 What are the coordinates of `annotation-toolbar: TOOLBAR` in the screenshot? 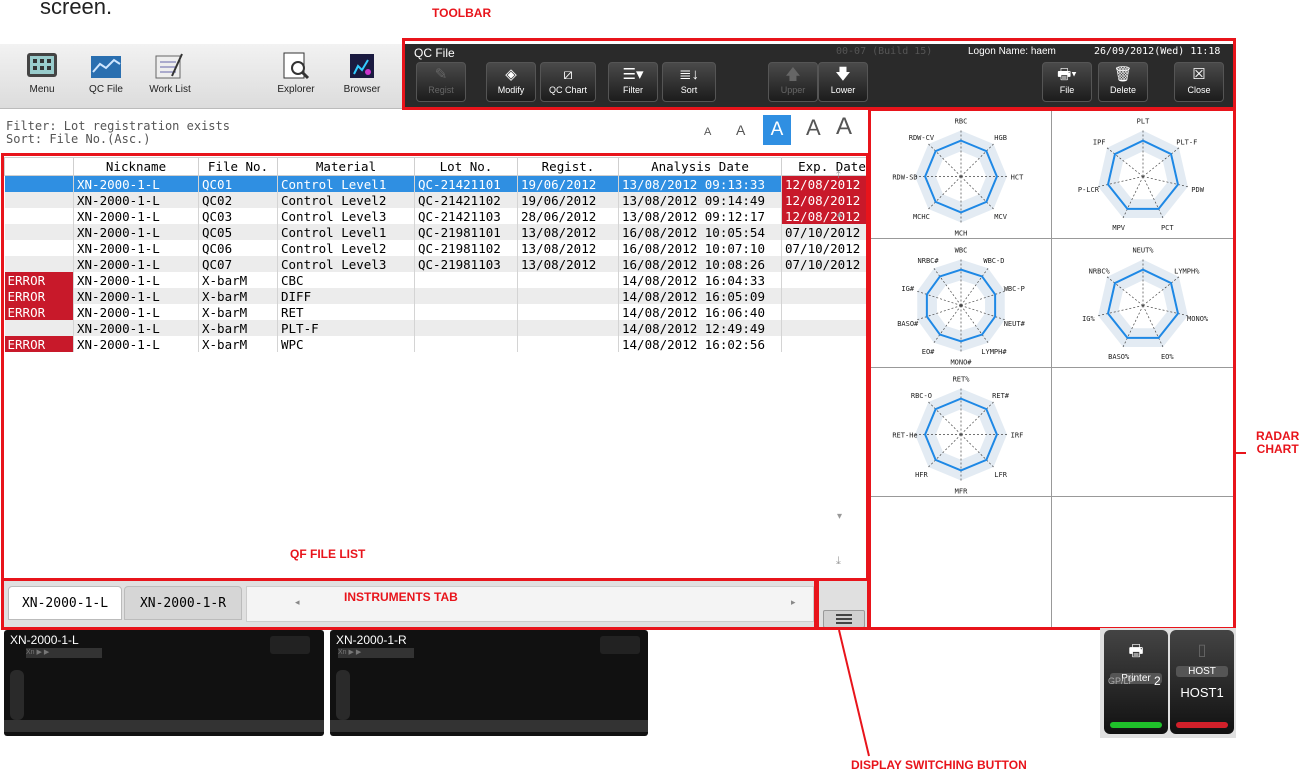 It's located at (462, 13).